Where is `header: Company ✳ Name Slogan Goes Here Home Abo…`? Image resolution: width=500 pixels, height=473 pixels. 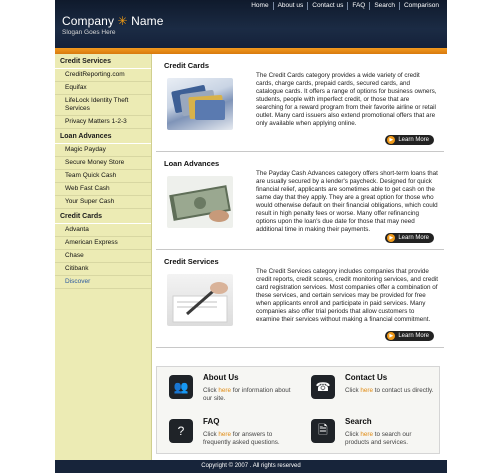
header: Company ✳ Name Slogan Goes Here Home Abo… is located at coordinates (251, 24).